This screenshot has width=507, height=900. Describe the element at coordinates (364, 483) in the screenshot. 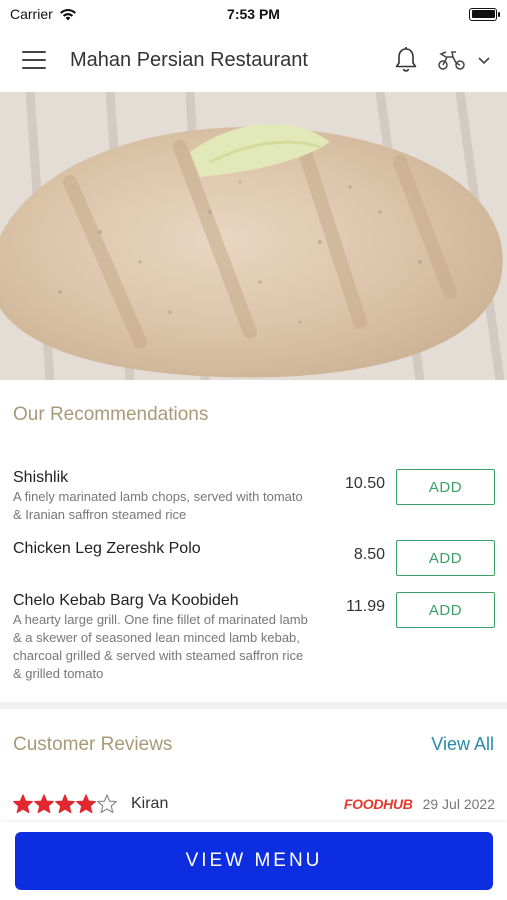

I see `menu-item-price: 10.50` at that location.